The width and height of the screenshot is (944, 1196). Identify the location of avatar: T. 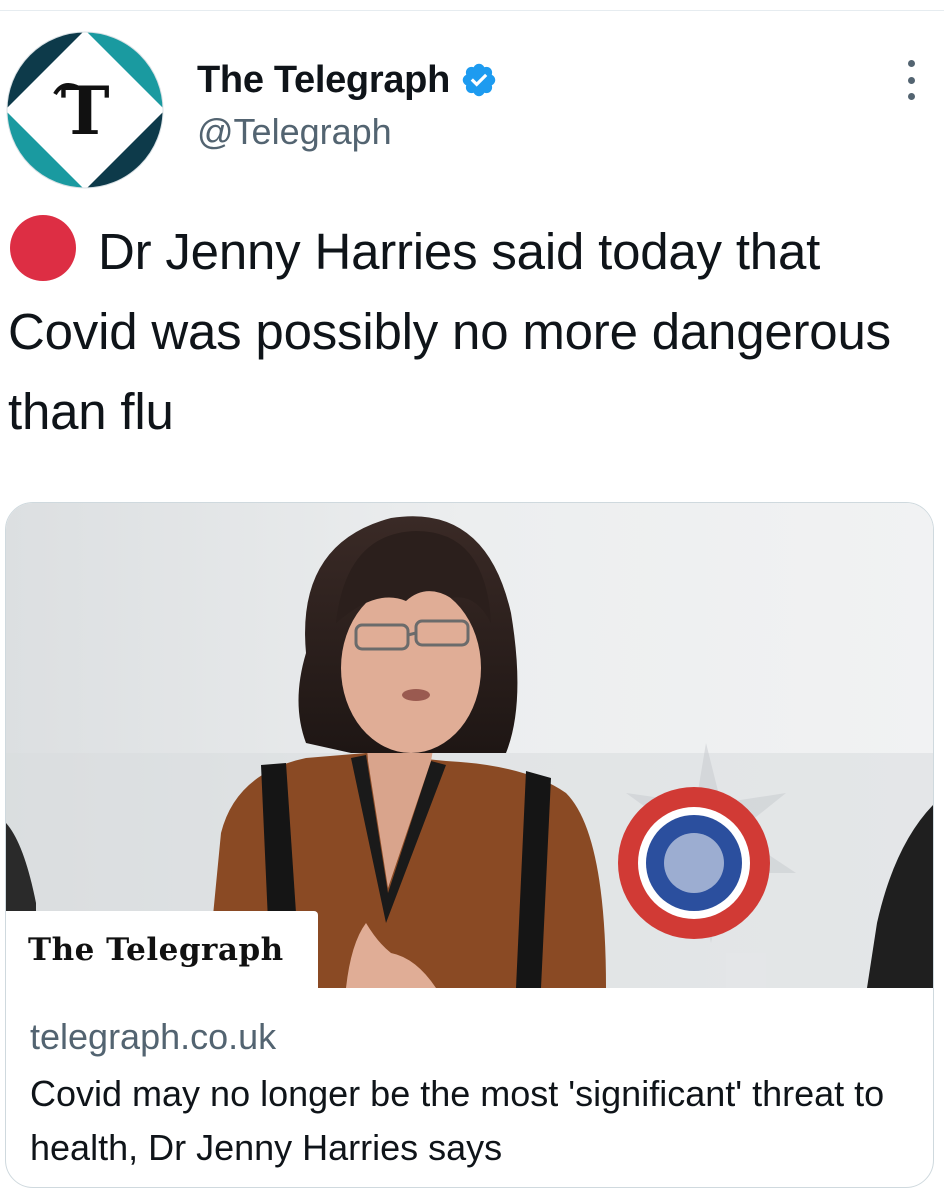
(85, 110).